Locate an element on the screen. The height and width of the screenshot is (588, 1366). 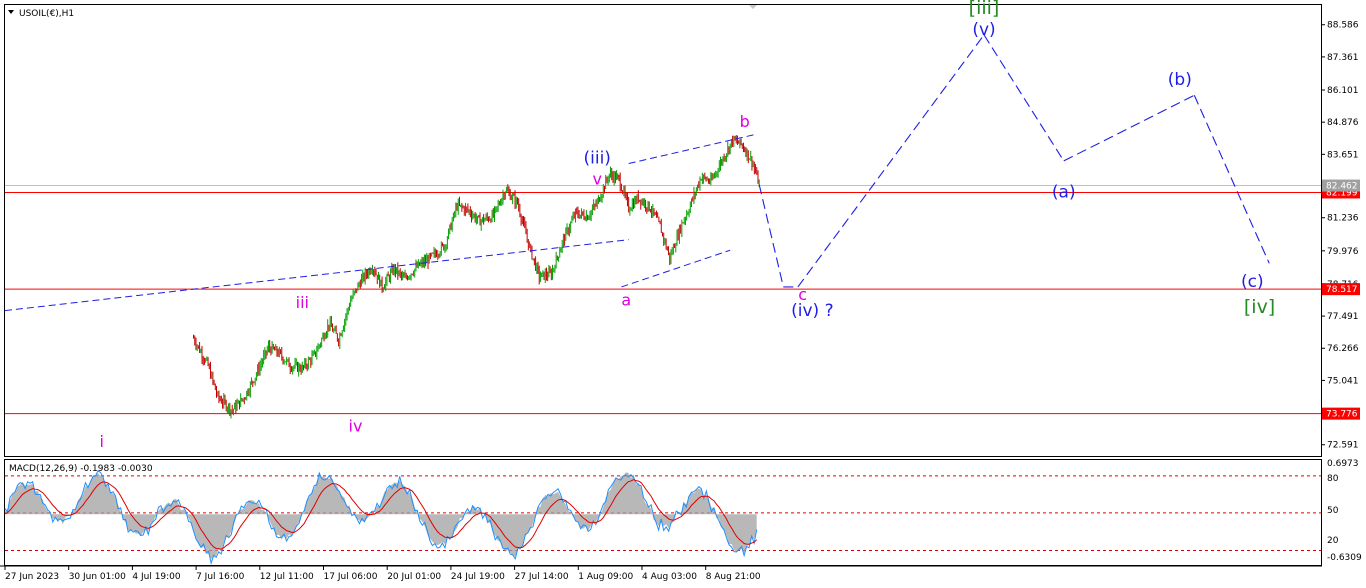
wave-label: (c) is located at coordinates (1252, 282).